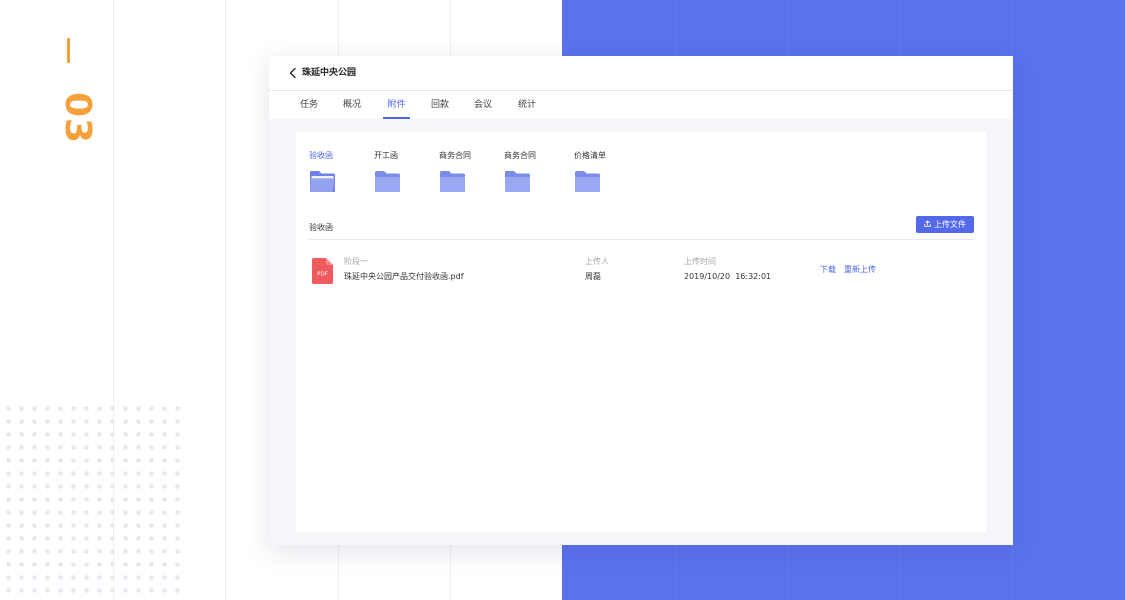 This screenshot has width=1125, height=600. Describe the element at coordinates (322, 271) in the screenshot. I see `pdf-icon: PDF` at that location.